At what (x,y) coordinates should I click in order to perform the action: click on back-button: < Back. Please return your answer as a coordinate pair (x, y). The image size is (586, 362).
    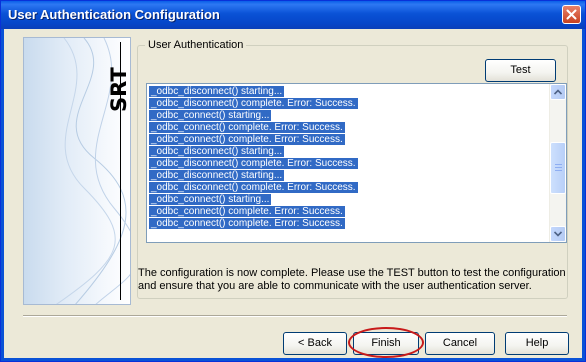
    Looking at the image, I should click on (315, 343).